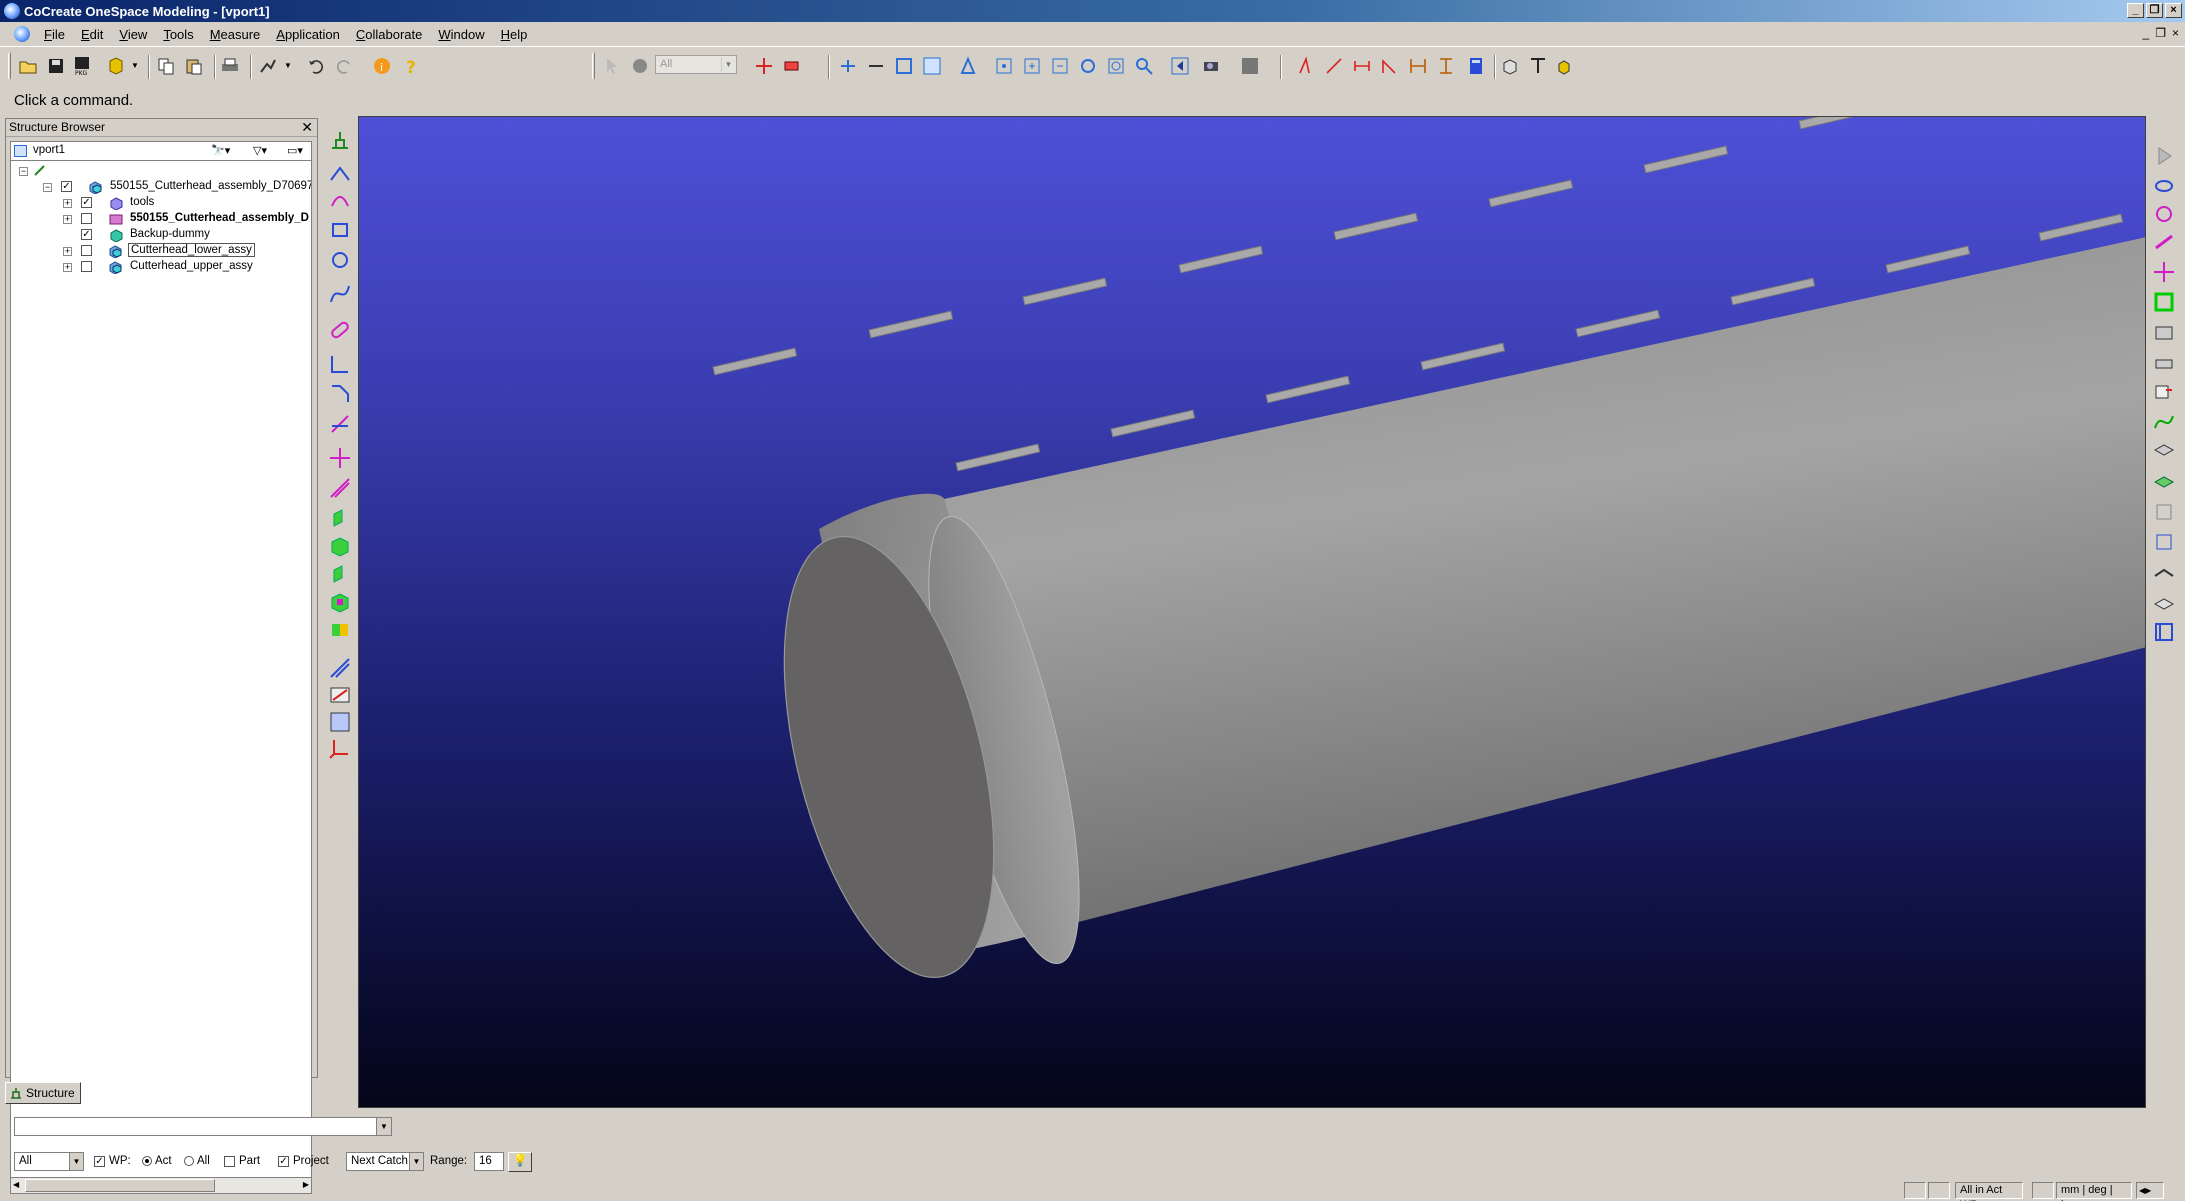 The width and height of the screenshot is (2185, 1201). What do you see at coordinates (340, 174) in the screenshot?
I see `polyline-icon` at bounding box center [340, 174].